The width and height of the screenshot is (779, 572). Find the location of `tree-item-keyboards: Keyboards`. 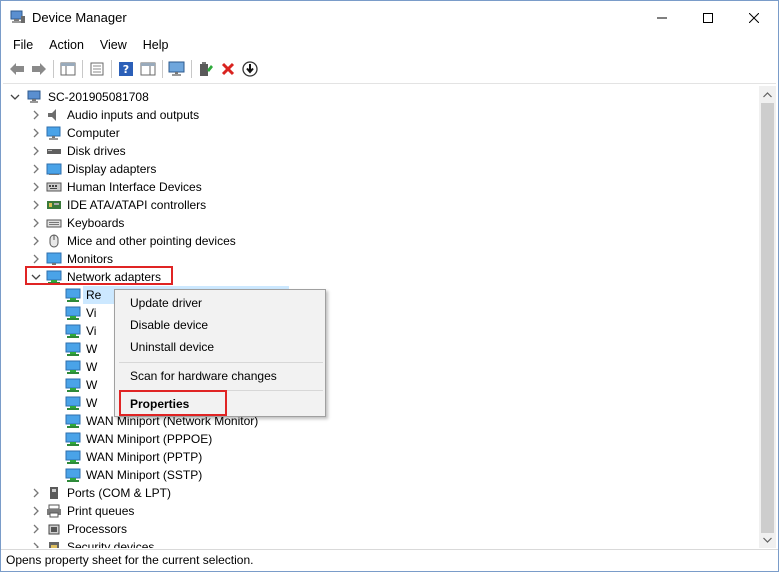

tree-item-keyboards: Keyboards is located at coordinates (378, 223).